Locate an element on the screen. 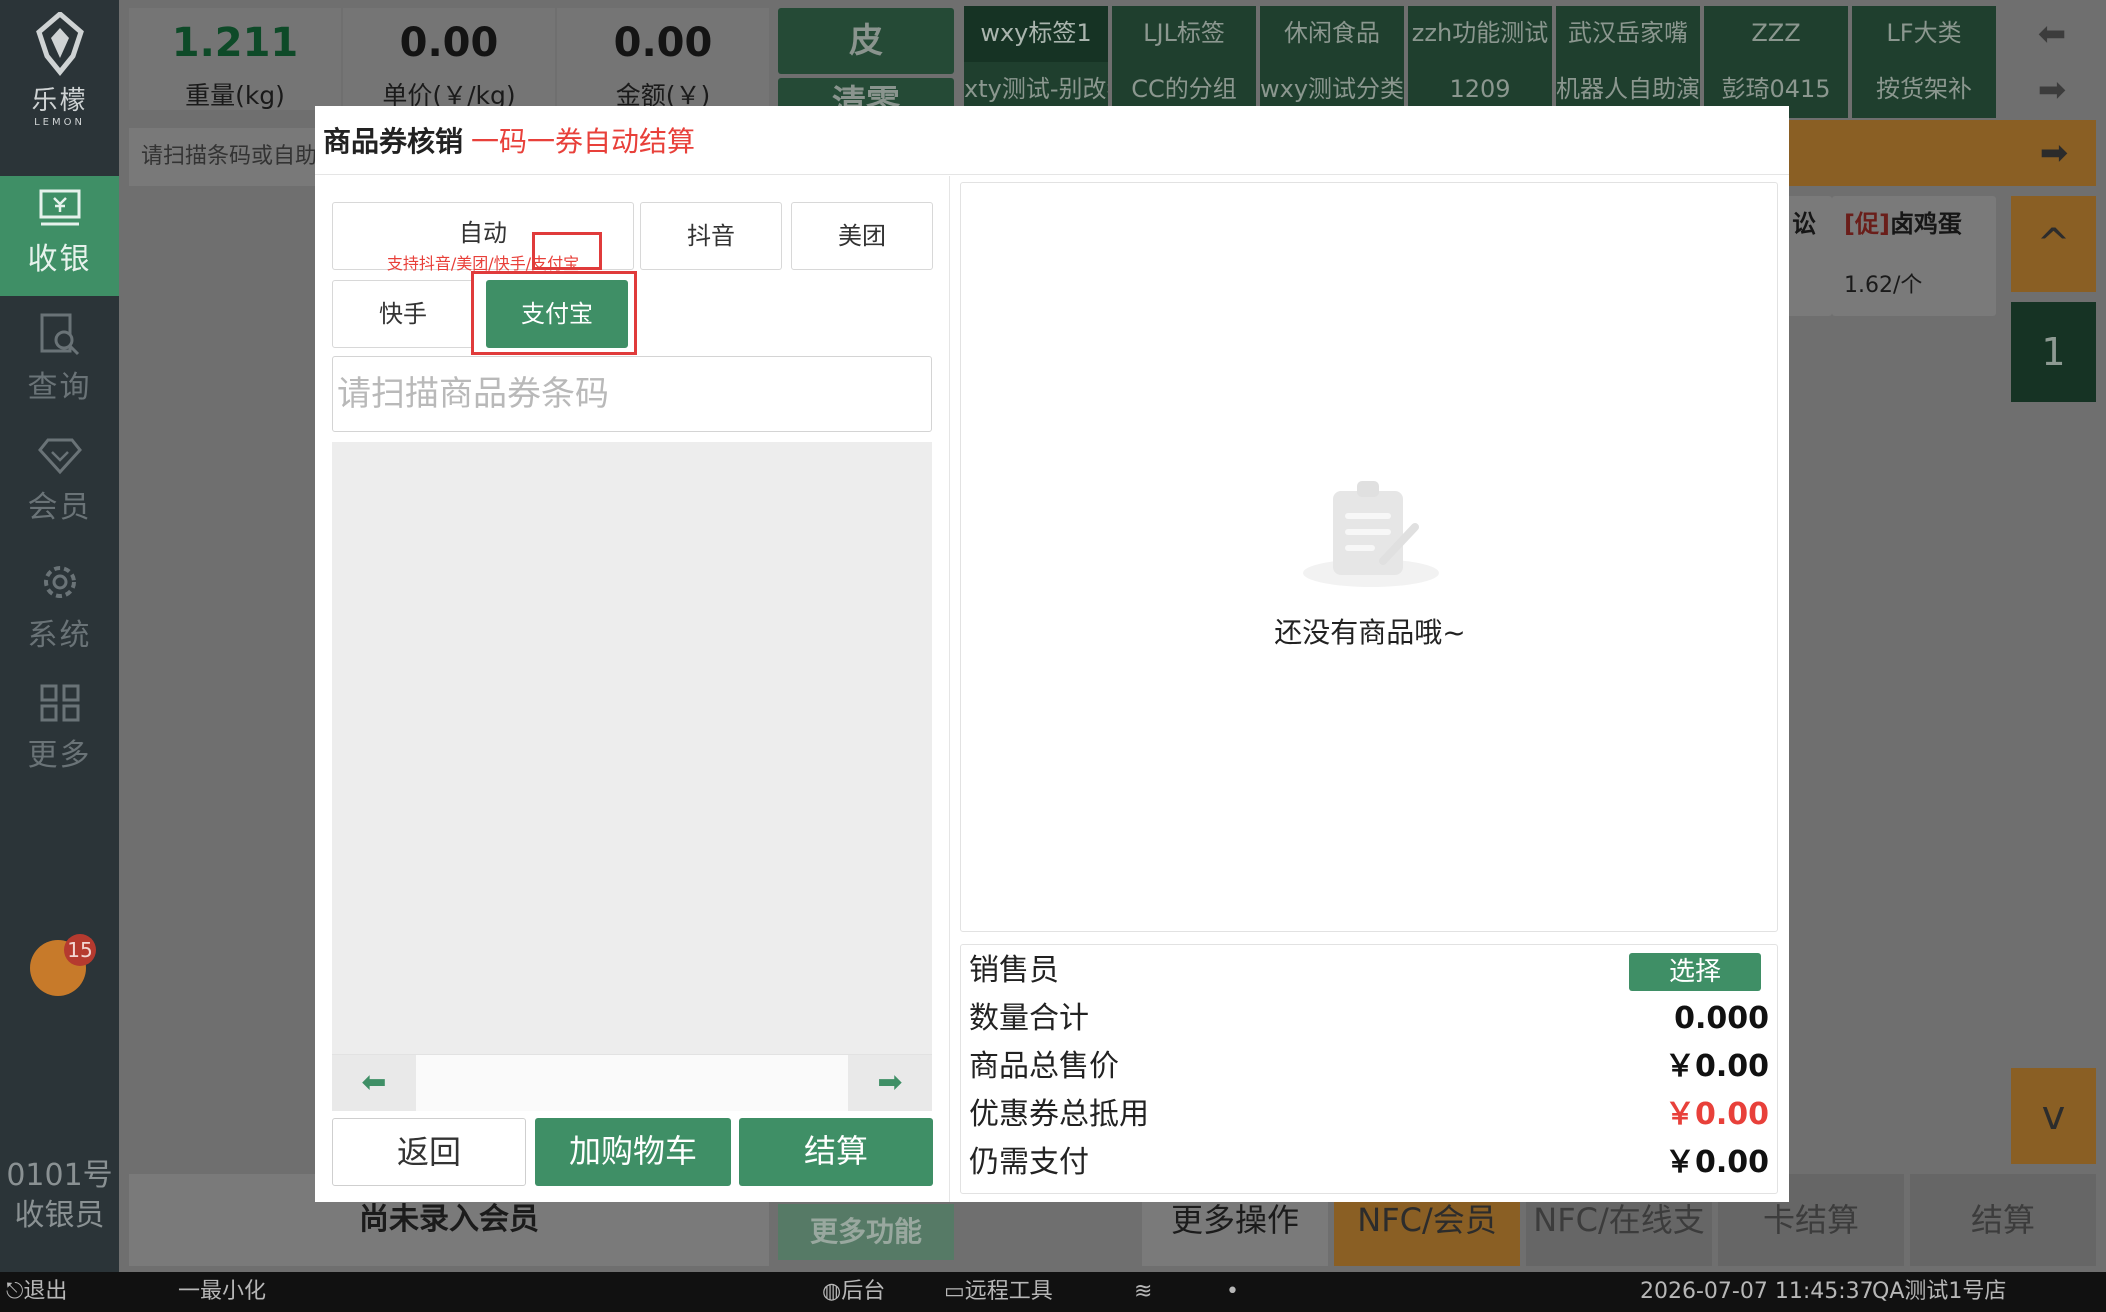 Image resolution: width=2106 pixels, height=1312 pixels. dialog-title: 商品券核销 一码一券自动结算 is located at coordinates (509, 140).